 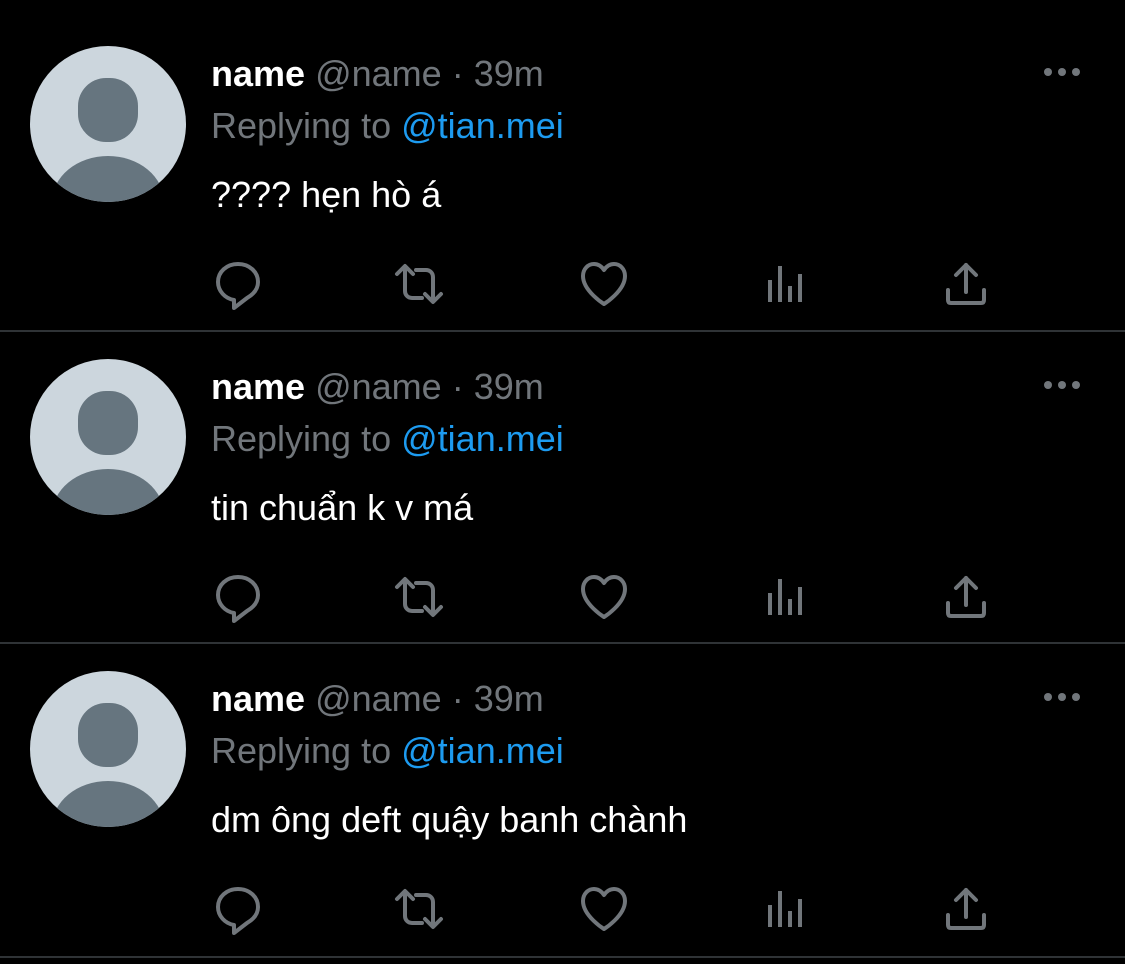 I want to click on tweet-text: ???? hẹn hò á, so click(x=326, y=194).